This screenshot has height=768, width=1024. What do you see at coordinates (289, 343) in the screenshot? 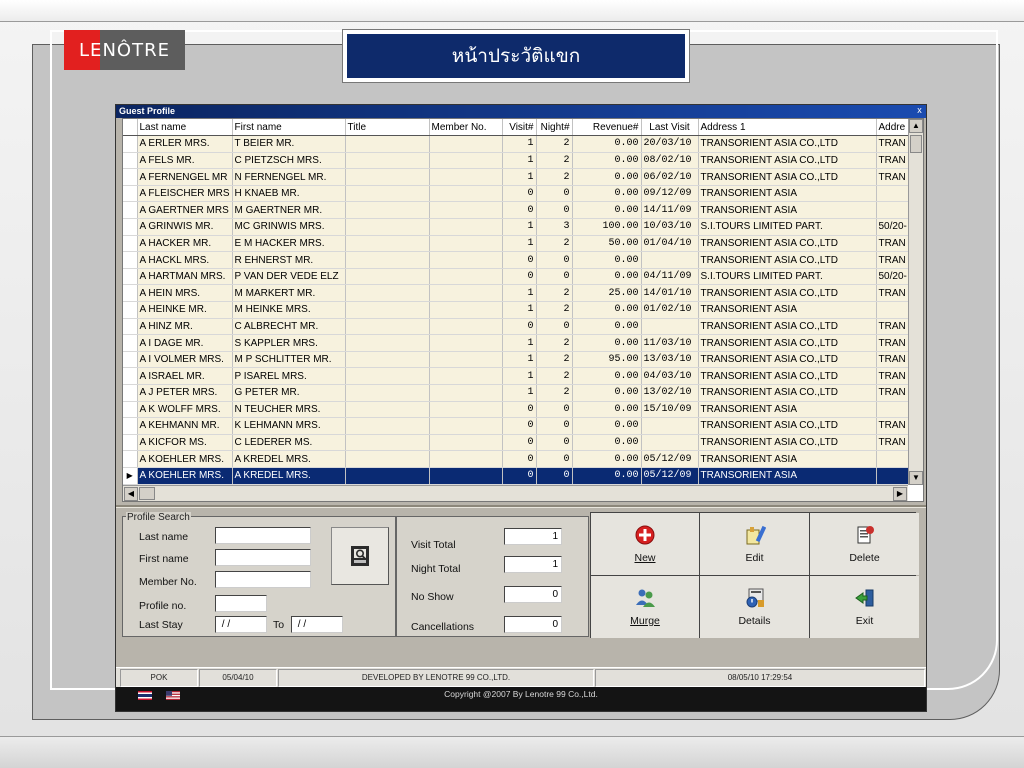
I see `table-cell: S KAPPLER MRS.` at bounding box center [289, 343].